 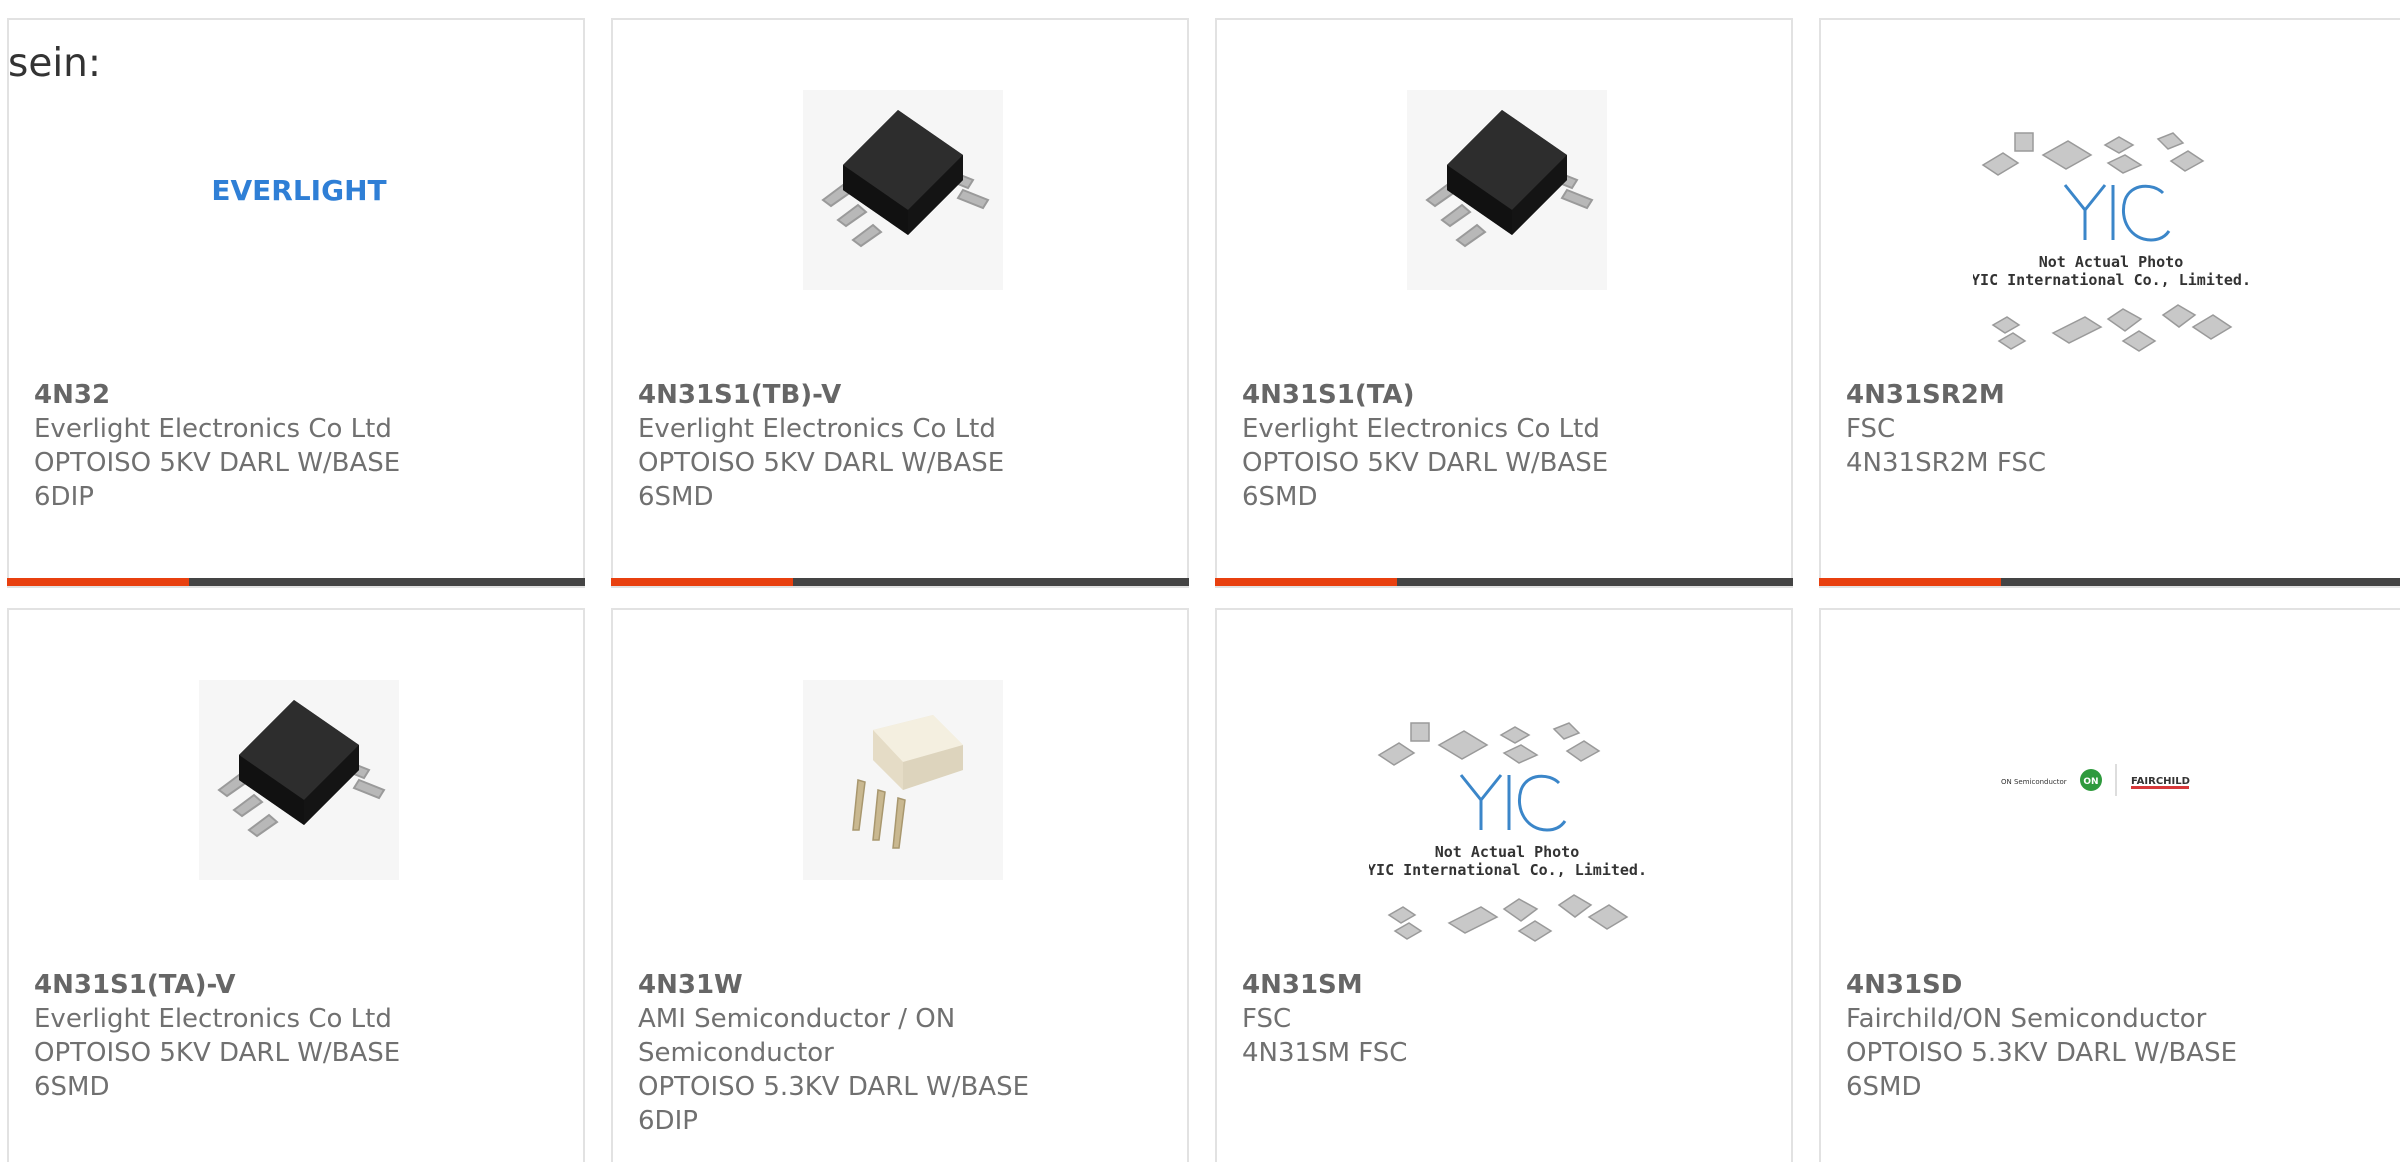 I want to click on manufacturer: Fairchild/ON Semiconductor, so click(x=2026, y=1019).